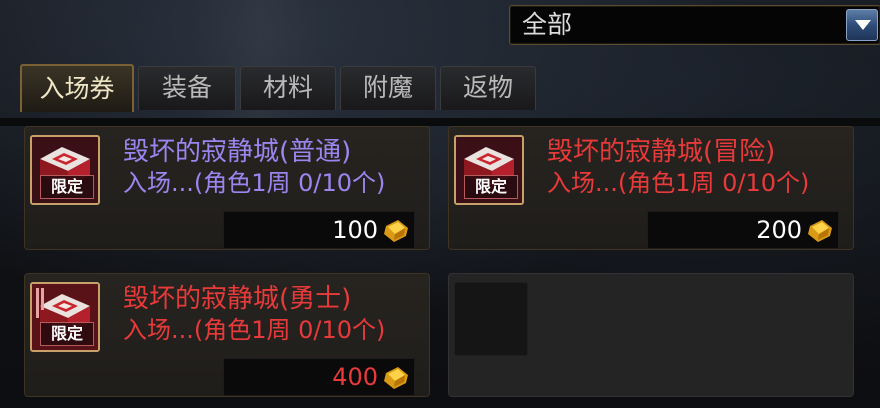 This screenshot has height=408, width=880. What do you see at coordinates (187, 88) in the screenshot?
I see `tab-equipment: 装备` at bounding box center [187, 88].